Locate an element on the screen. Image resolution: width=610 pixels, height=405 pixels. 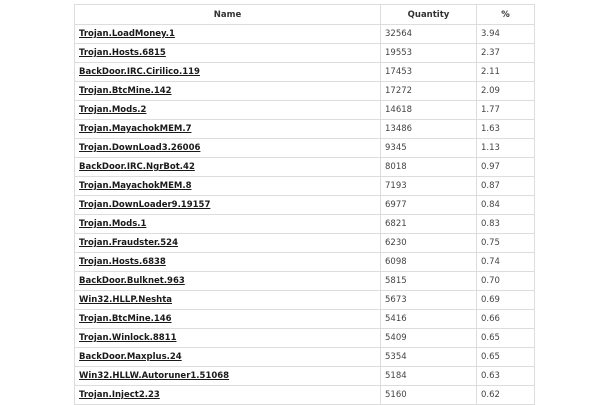
name-cell: Win32.HLLW.Autoruner1.51068 is located at coordinates (227, 376).